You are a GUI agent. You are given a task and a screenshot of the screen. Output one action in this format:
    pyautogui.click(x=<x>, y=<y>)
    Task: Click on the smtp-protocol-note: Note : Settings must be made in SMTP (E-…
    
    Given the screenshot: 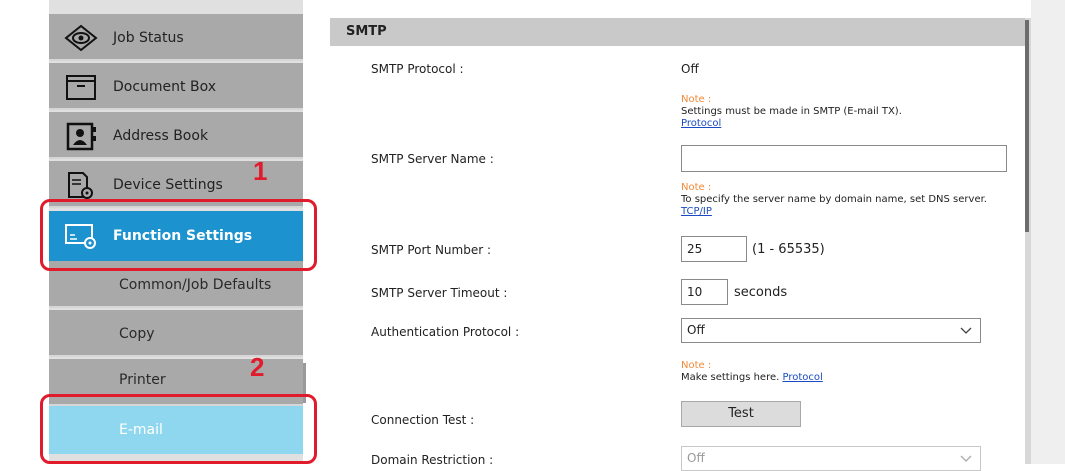 What is the action you would take?
    pyautogui.click(x=791, y=112)
    